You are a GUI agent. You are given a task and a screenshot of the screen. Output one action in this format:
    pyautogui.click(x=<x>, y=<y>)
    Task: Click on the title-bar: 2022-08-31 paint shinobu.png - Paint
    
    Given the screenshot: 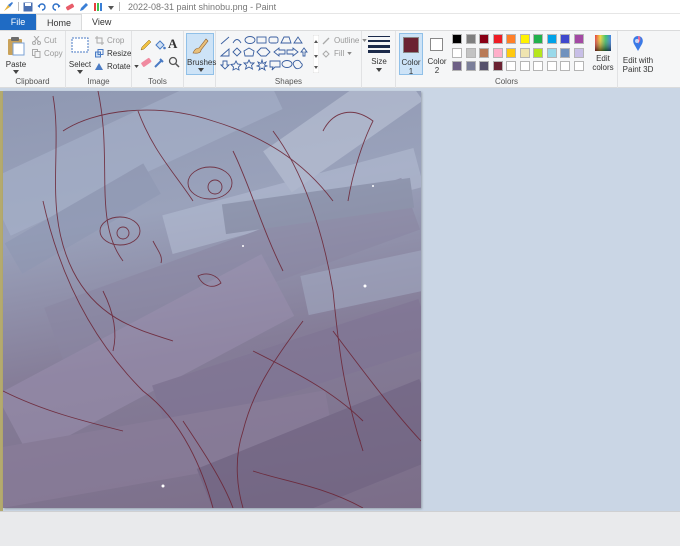 What is the action you would take?
    pyautogui.click(x=340, y=7)
    